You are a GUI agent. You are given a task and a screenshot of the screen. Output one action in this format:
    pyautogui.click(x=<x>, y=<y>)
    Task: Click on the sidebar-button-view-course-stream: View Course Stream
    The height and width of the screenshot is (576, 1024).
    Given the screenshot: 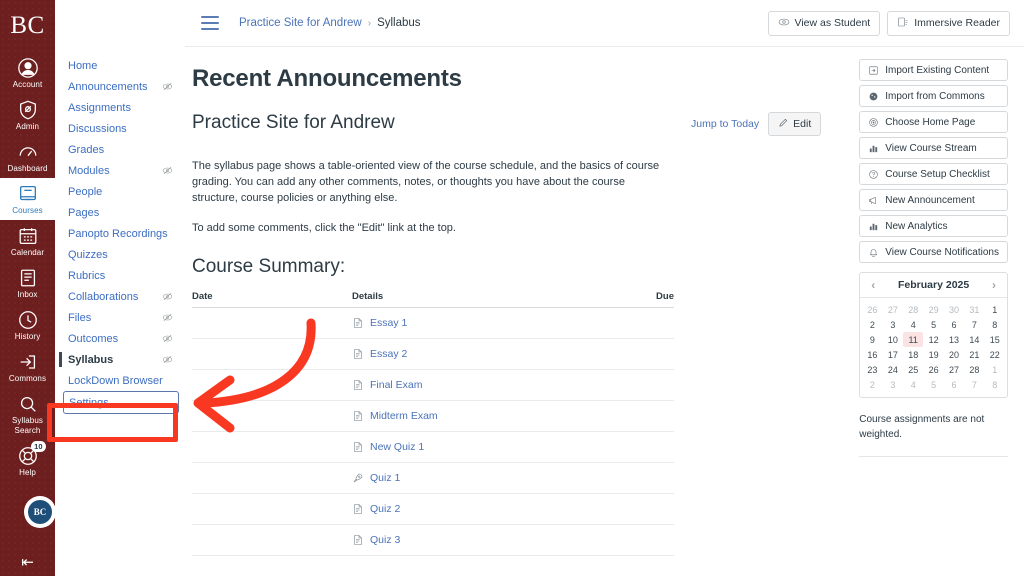 What is the action you would take?
    pyautogui.click(x=933, y=148)
    